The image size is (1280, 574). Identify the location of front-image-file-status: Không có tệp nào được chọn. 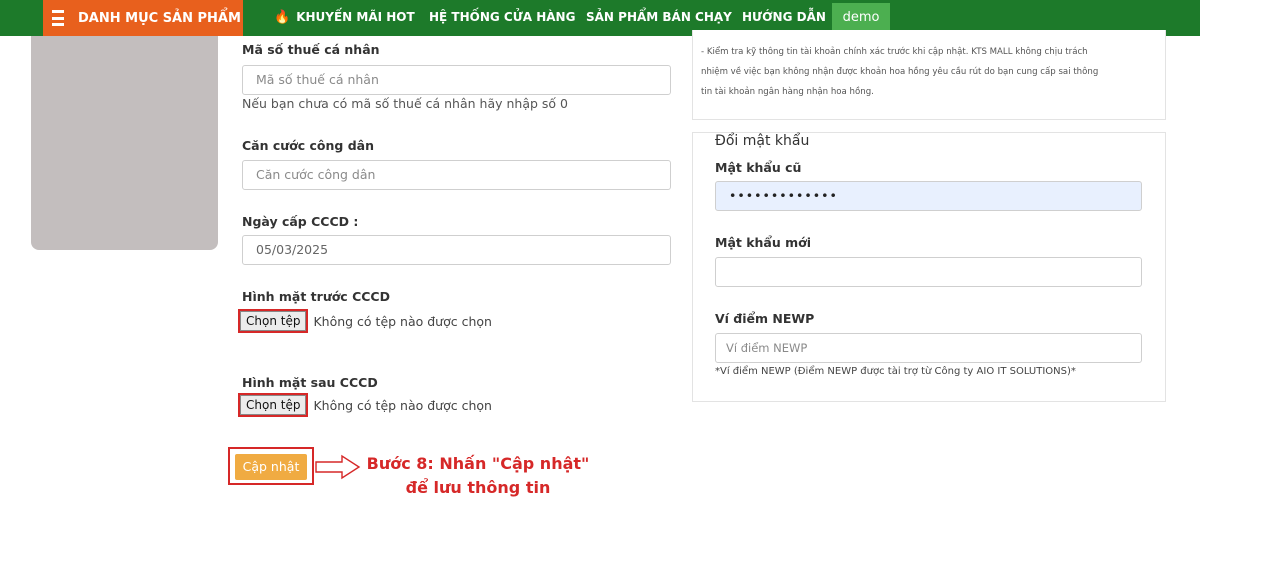
(402, 321).